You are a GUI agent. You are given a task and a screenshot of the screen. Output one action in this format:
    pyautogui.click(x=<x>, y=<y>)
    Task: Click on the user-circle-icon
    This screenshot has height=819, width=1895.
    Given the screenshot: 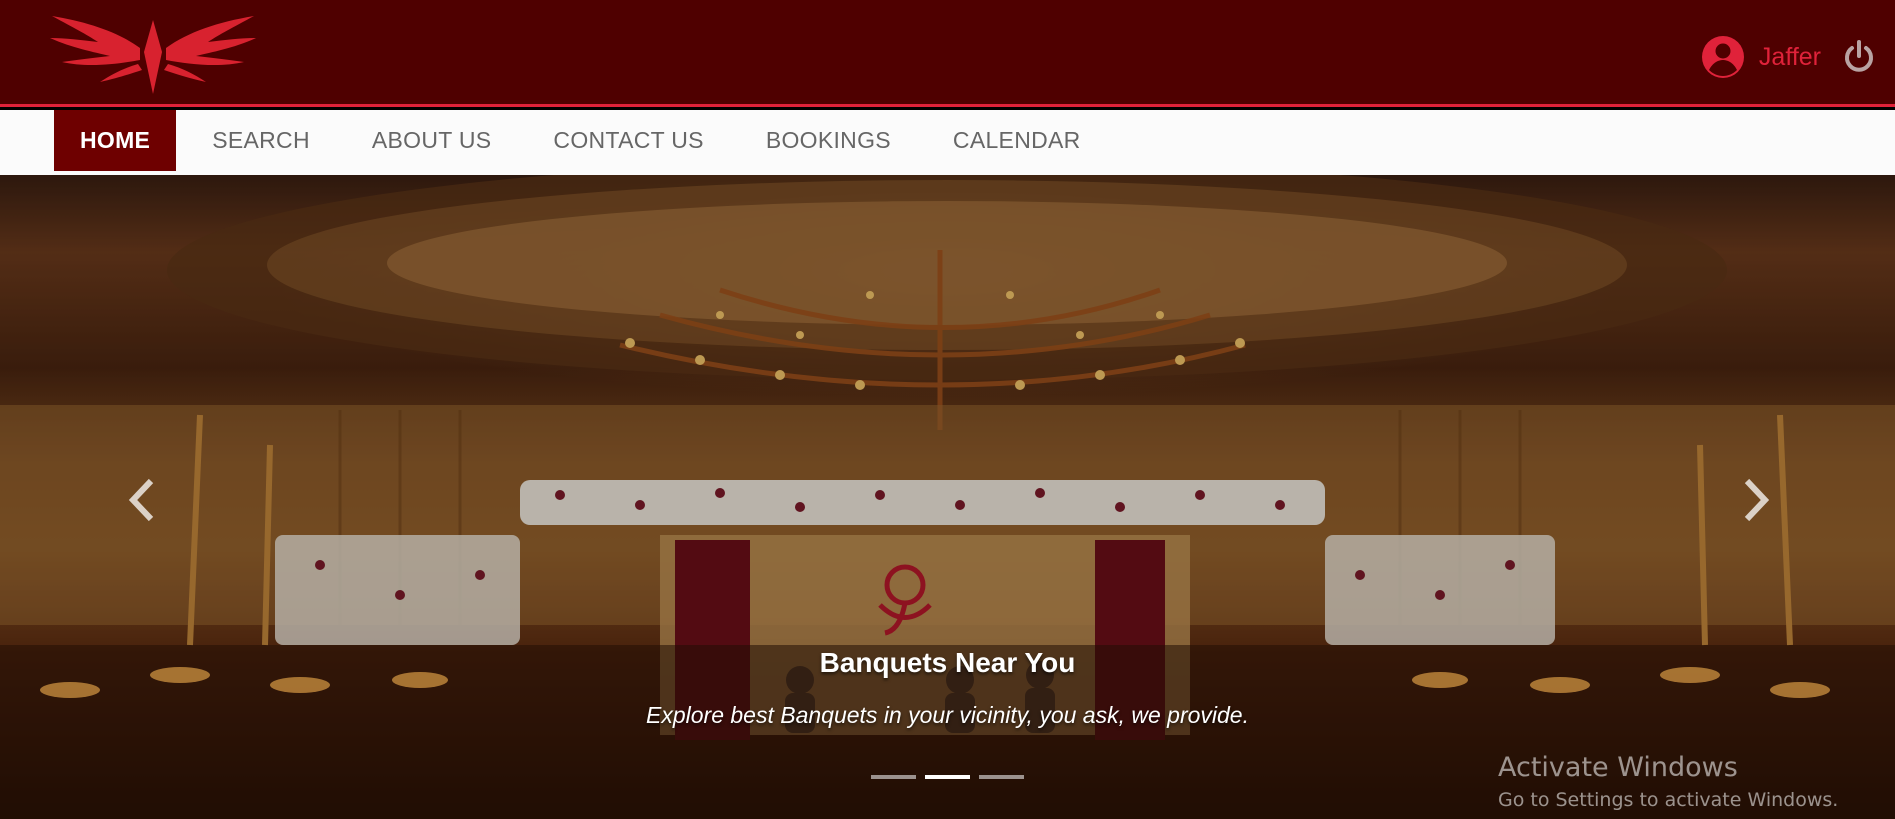 What is the action you would take?
    pyautogui.click(x=1723, y=57)
    